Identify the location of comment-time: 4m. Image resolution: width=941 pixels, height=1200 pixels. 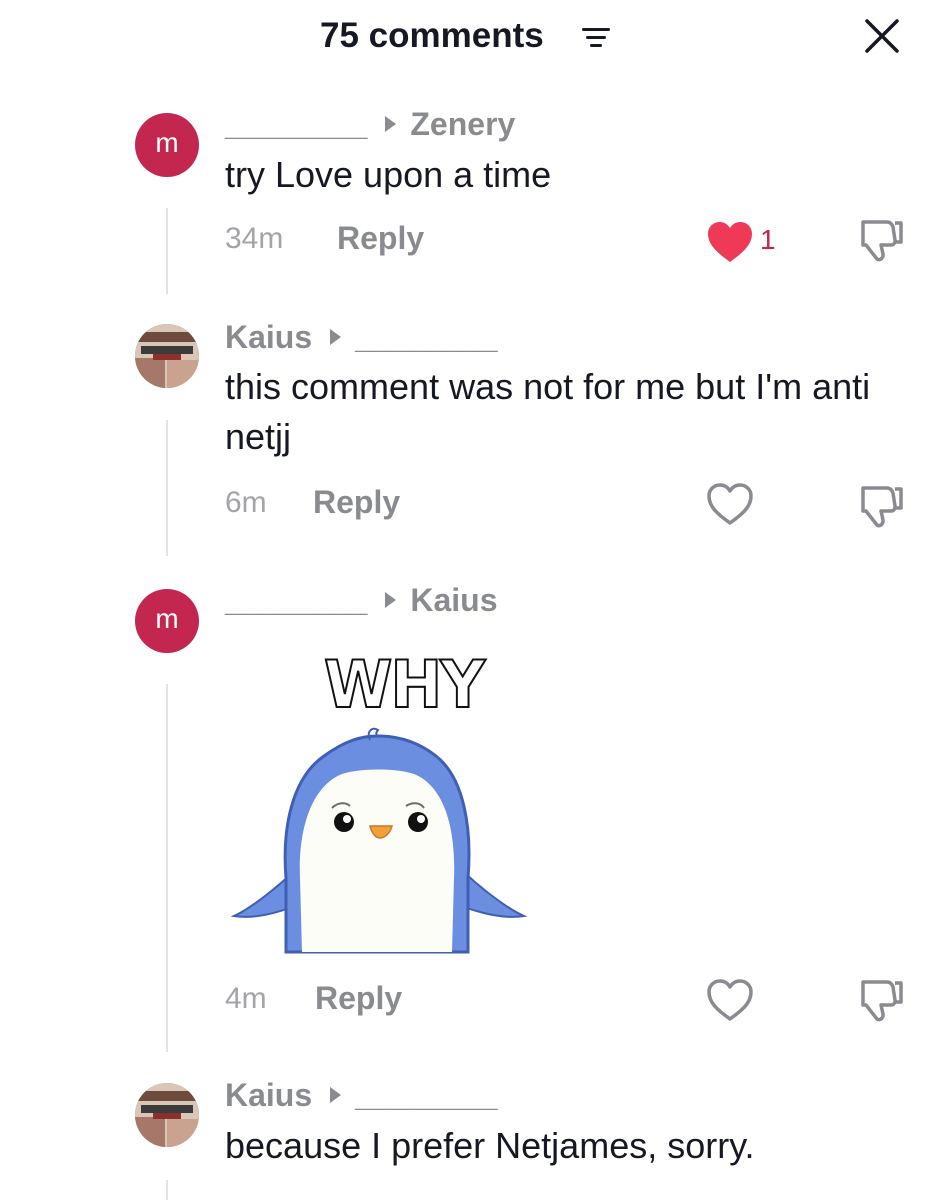
(246, 998).